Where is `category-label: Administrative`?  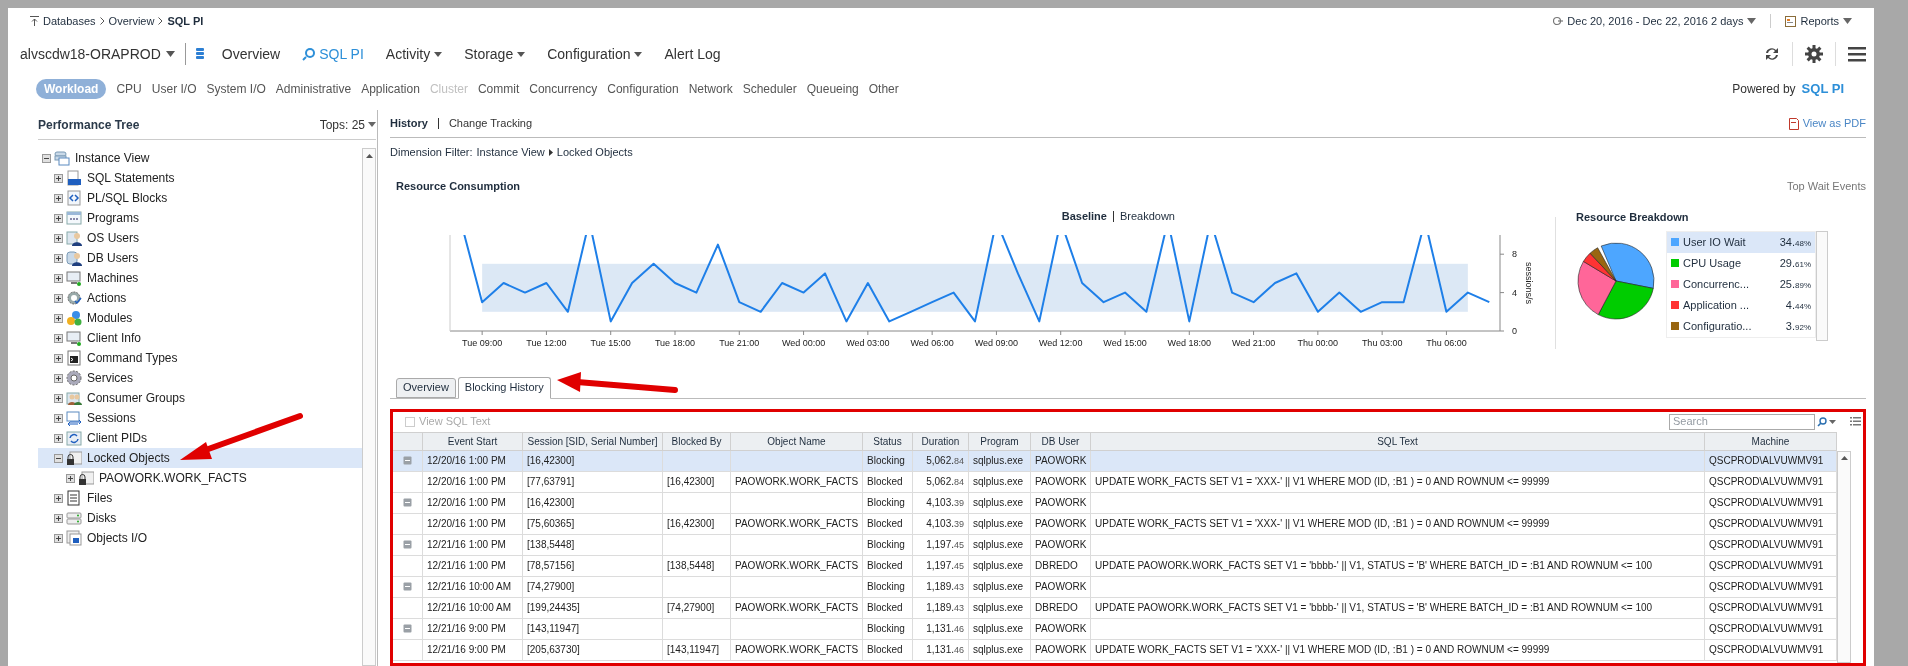
category-label: Administrative is located at coordinates (313, 89).